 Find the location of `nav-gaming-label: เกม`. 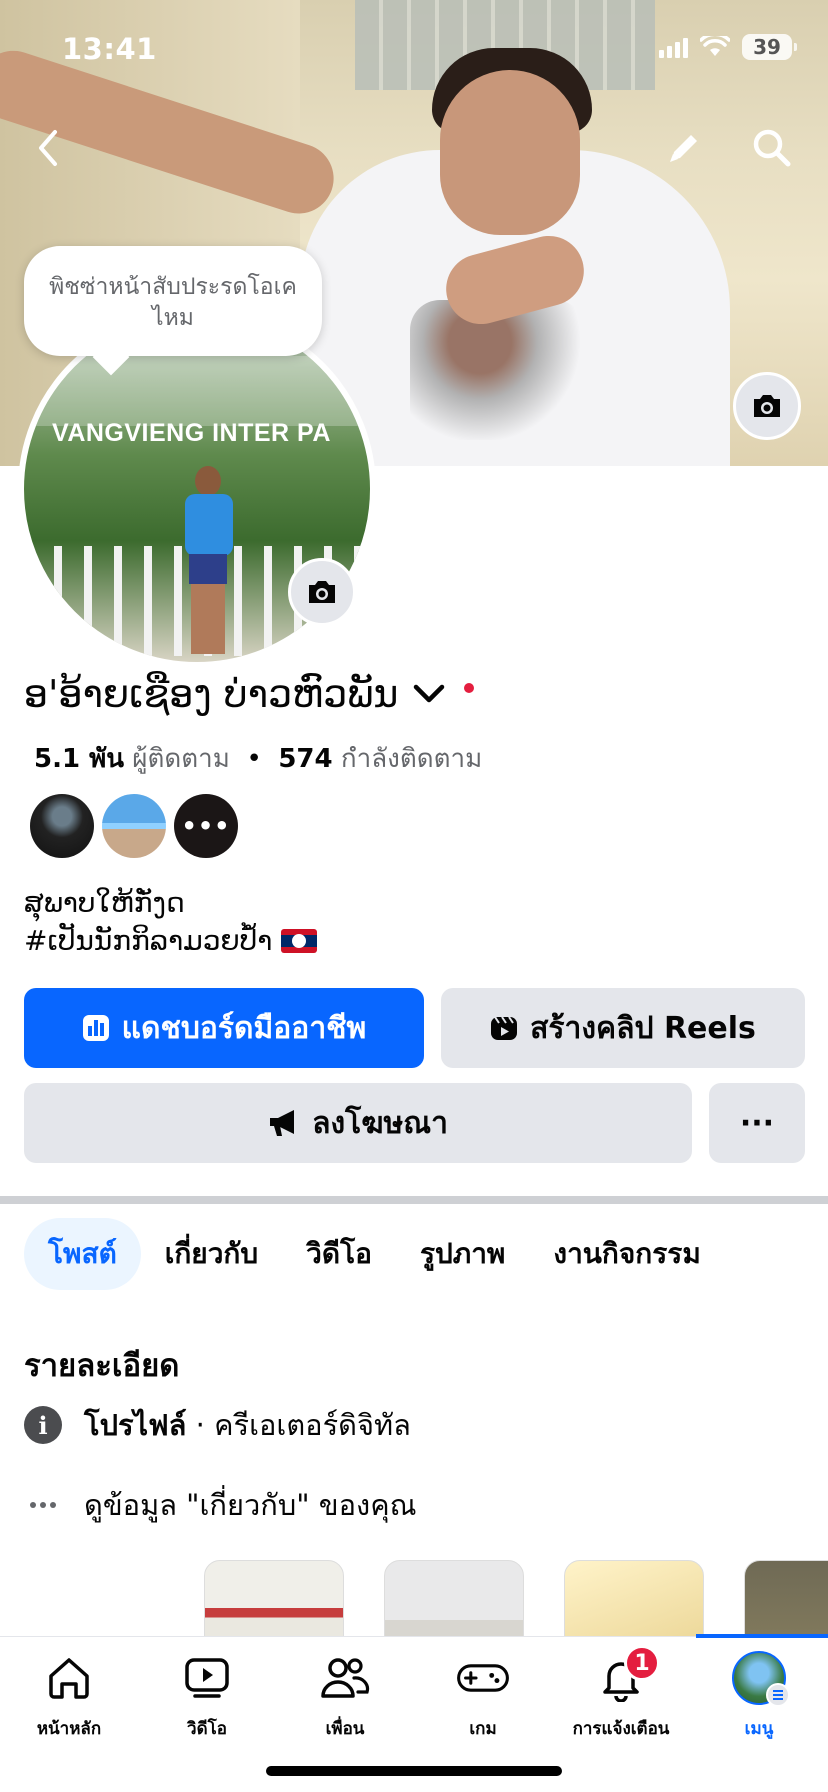

nav-gaming-label: เกม is located at coordinates (483, 1729).